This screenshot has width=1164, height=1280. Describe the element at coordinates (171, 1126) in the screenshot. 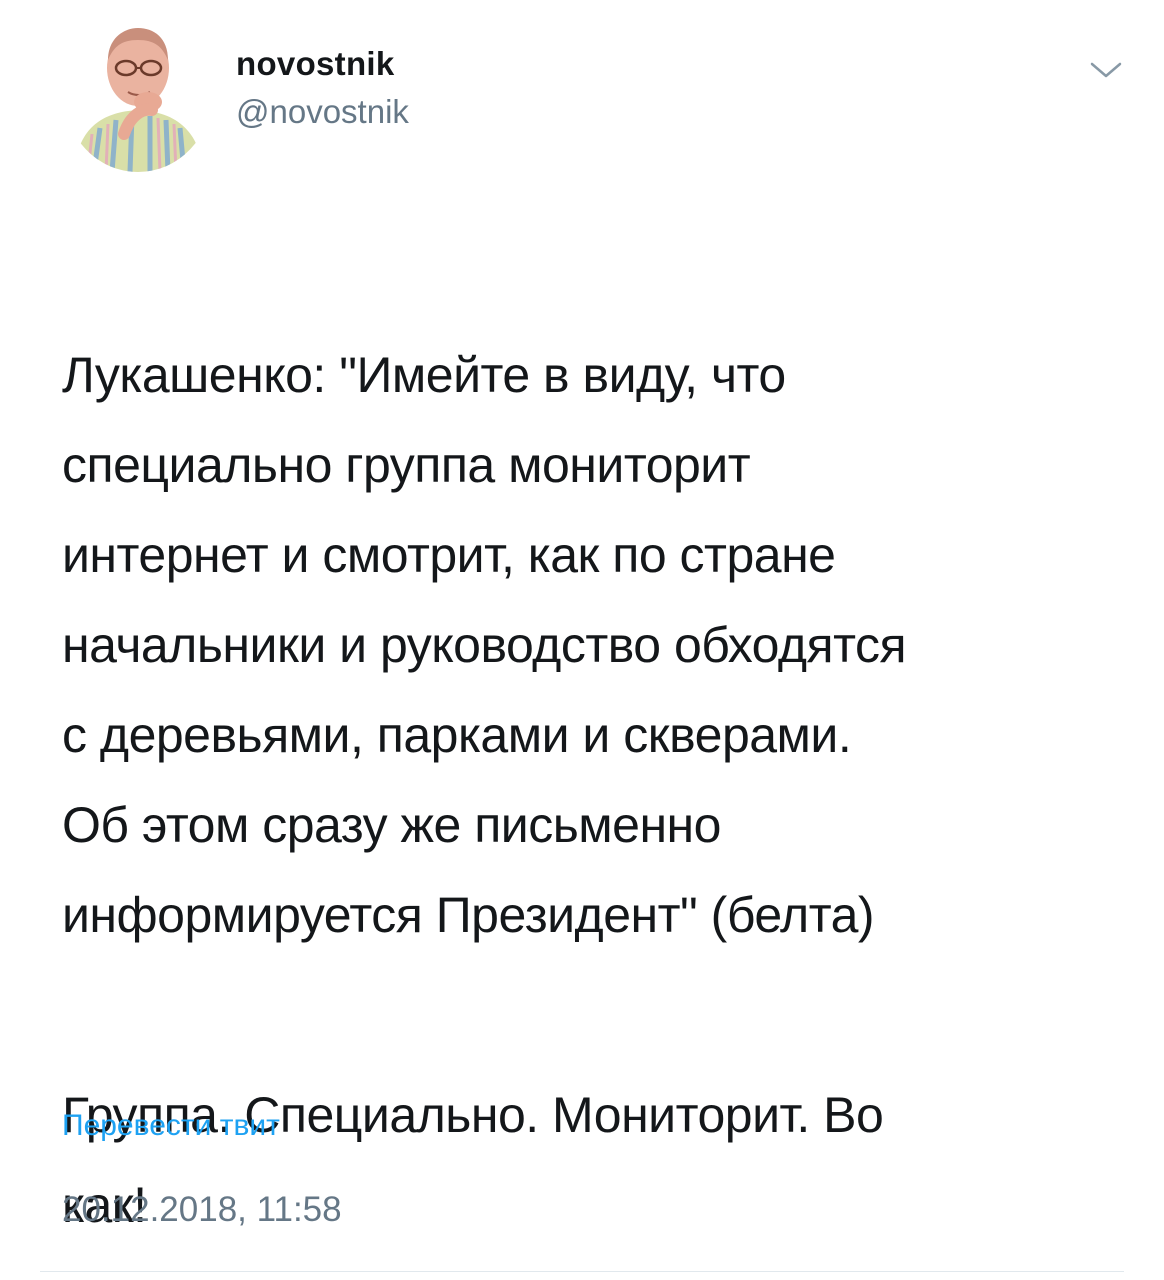

I see `translate-tweet-link: Перевести твит` at that location.